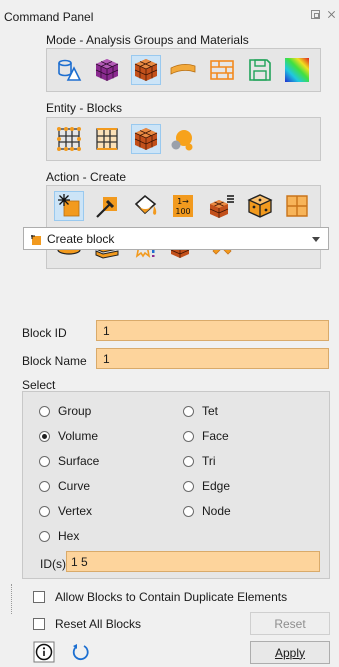 The height and width of the screenshot is (667, 339). I want to click on reset-all-box, so click(39, 624).